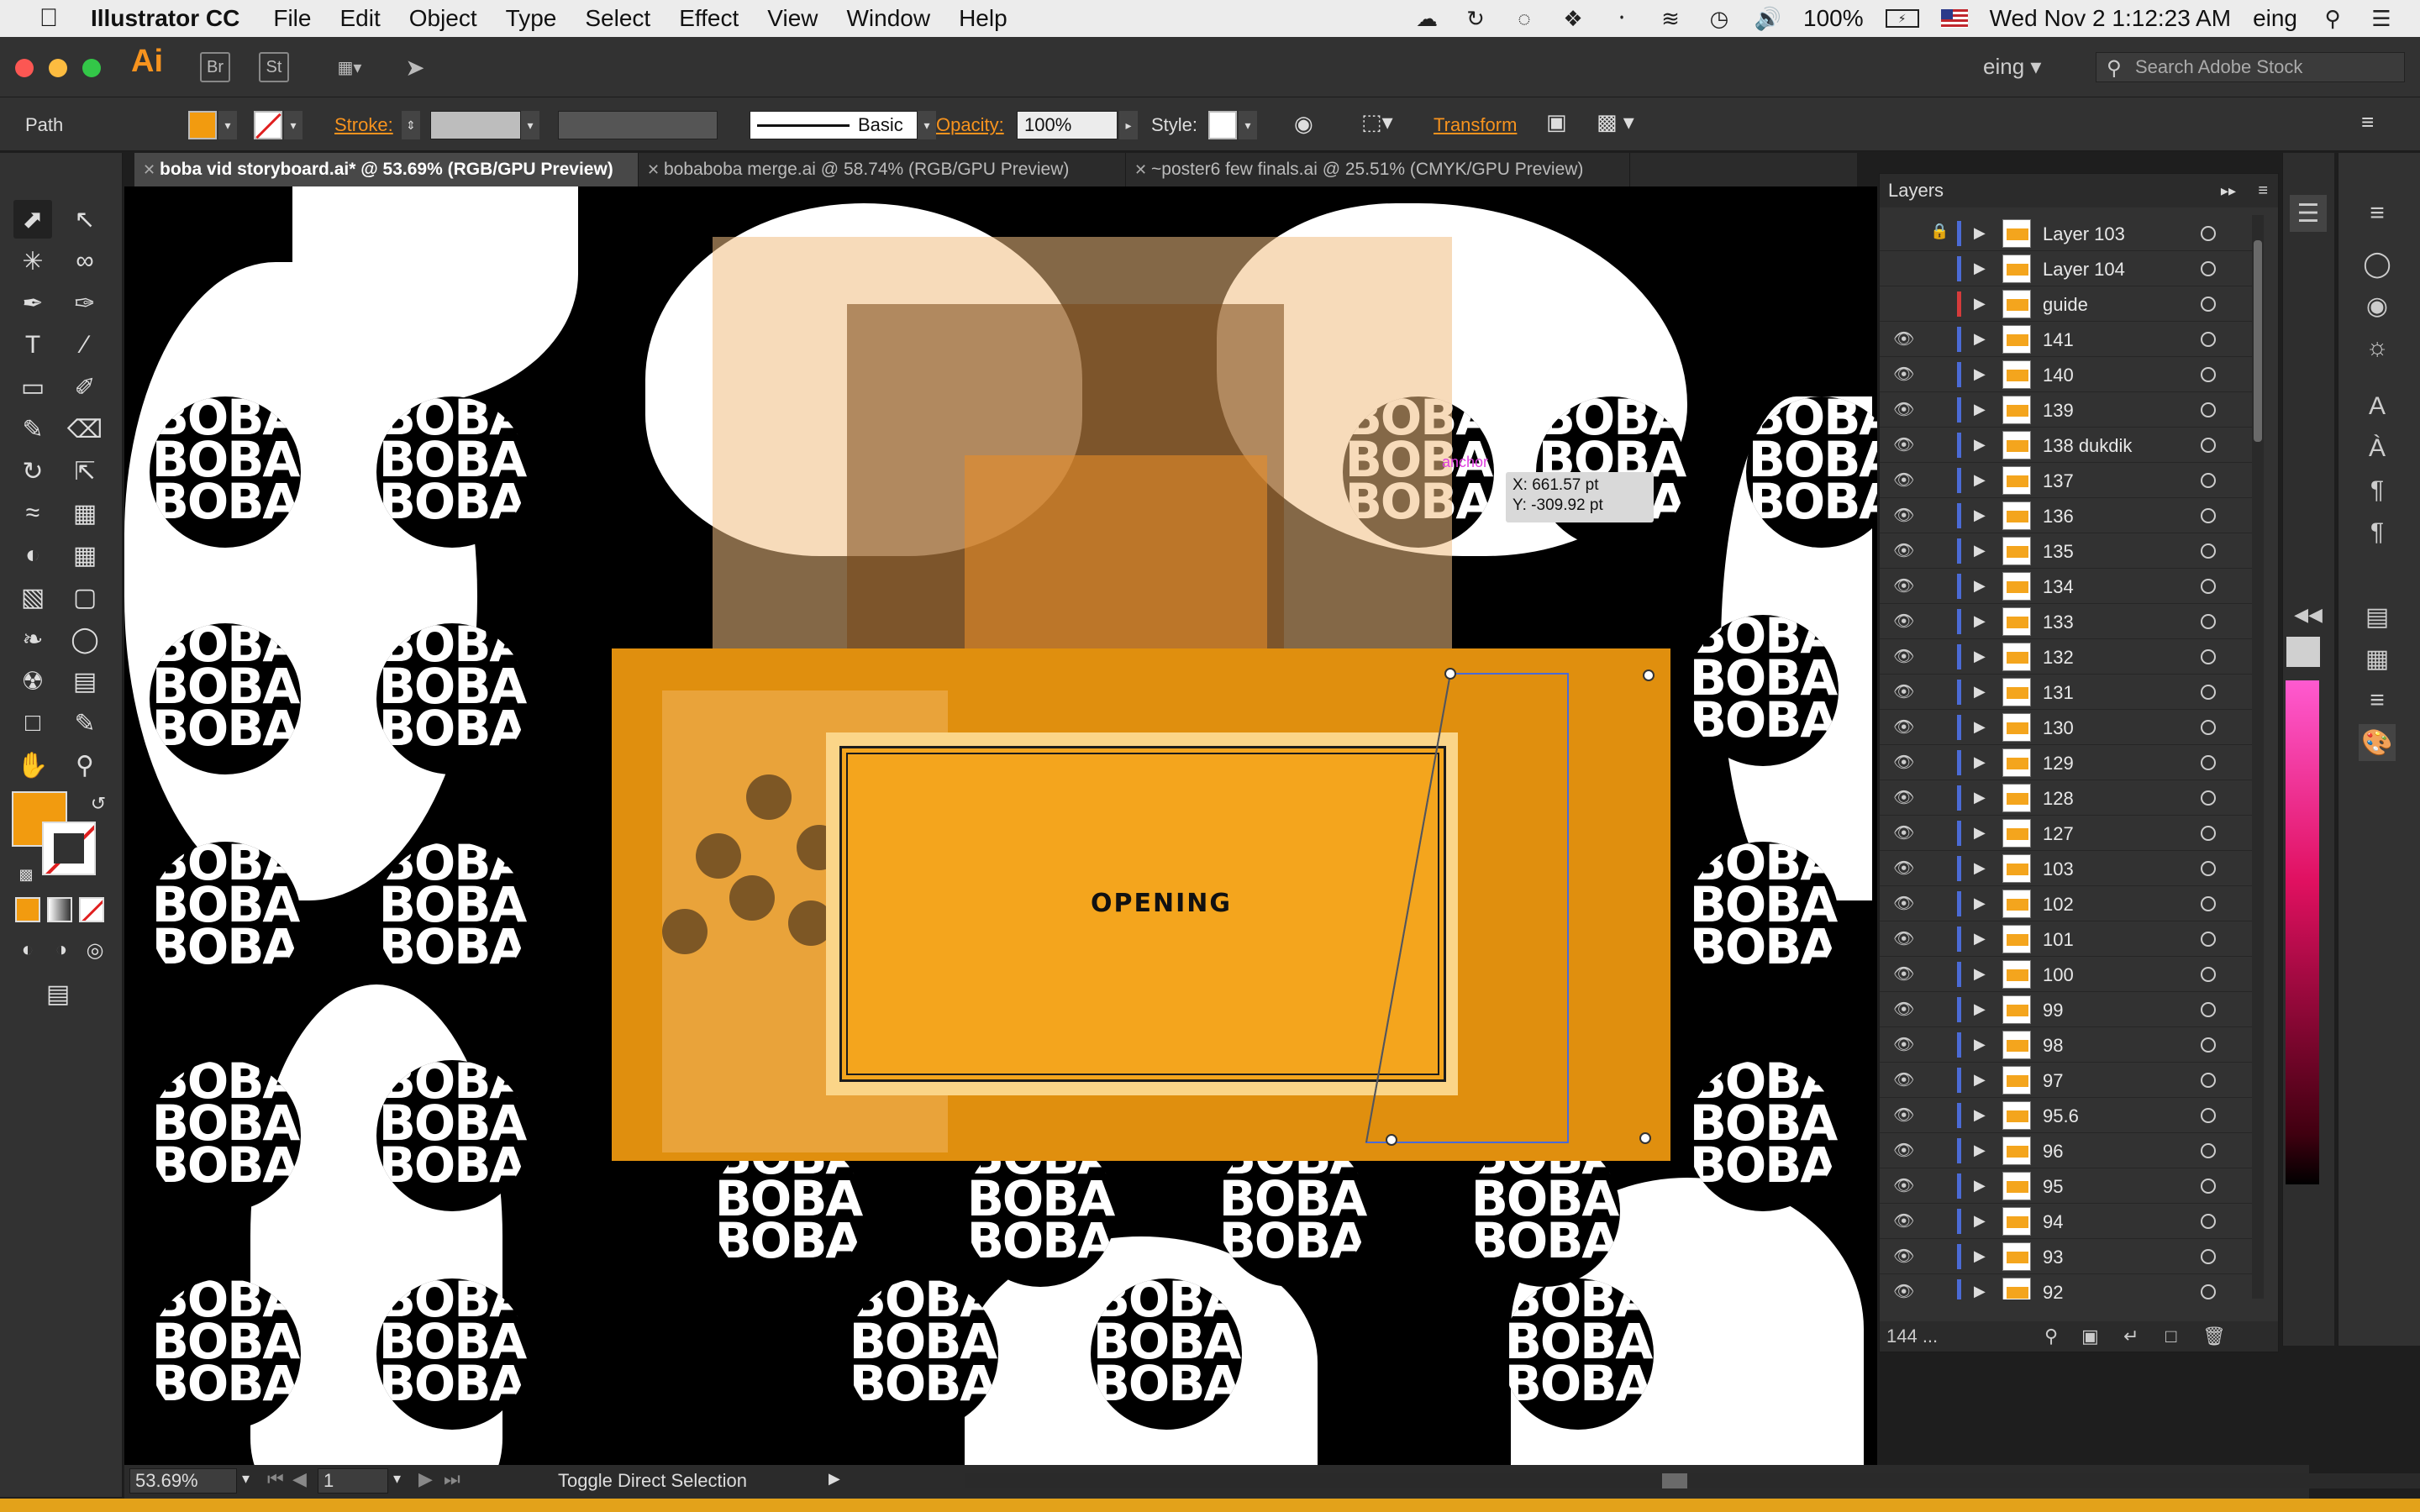 This screenshot has height=1512, width=2420. What do you see at coordinates (85, 261) in the screenshot?
I see `lasso-tool-icon: ∞` at bounding box center [85, 261].